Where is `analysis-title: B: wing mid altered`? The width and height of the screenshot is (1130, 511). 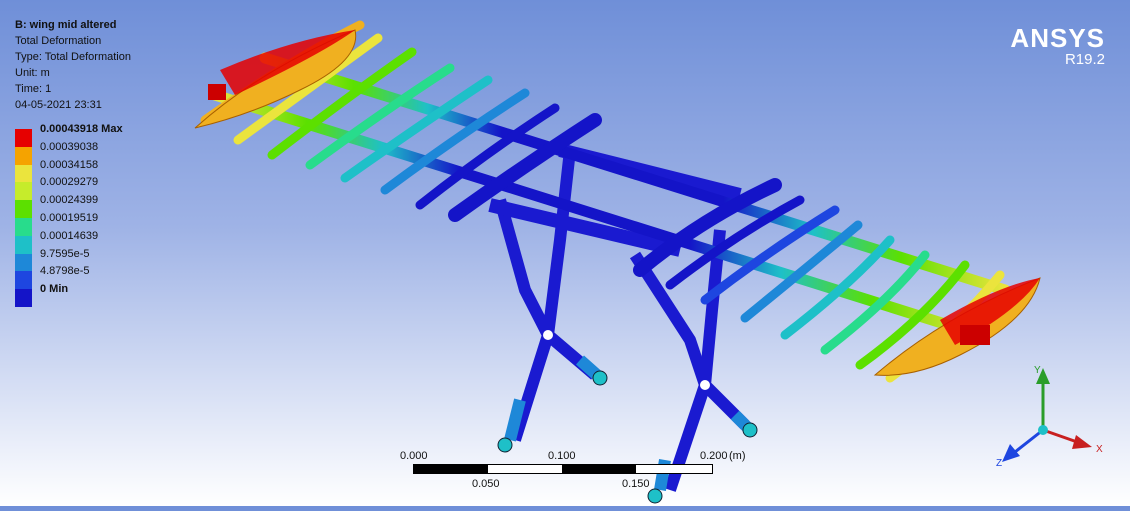
analysis-title: B: wing mid altered is located at coordinates (66, 25).